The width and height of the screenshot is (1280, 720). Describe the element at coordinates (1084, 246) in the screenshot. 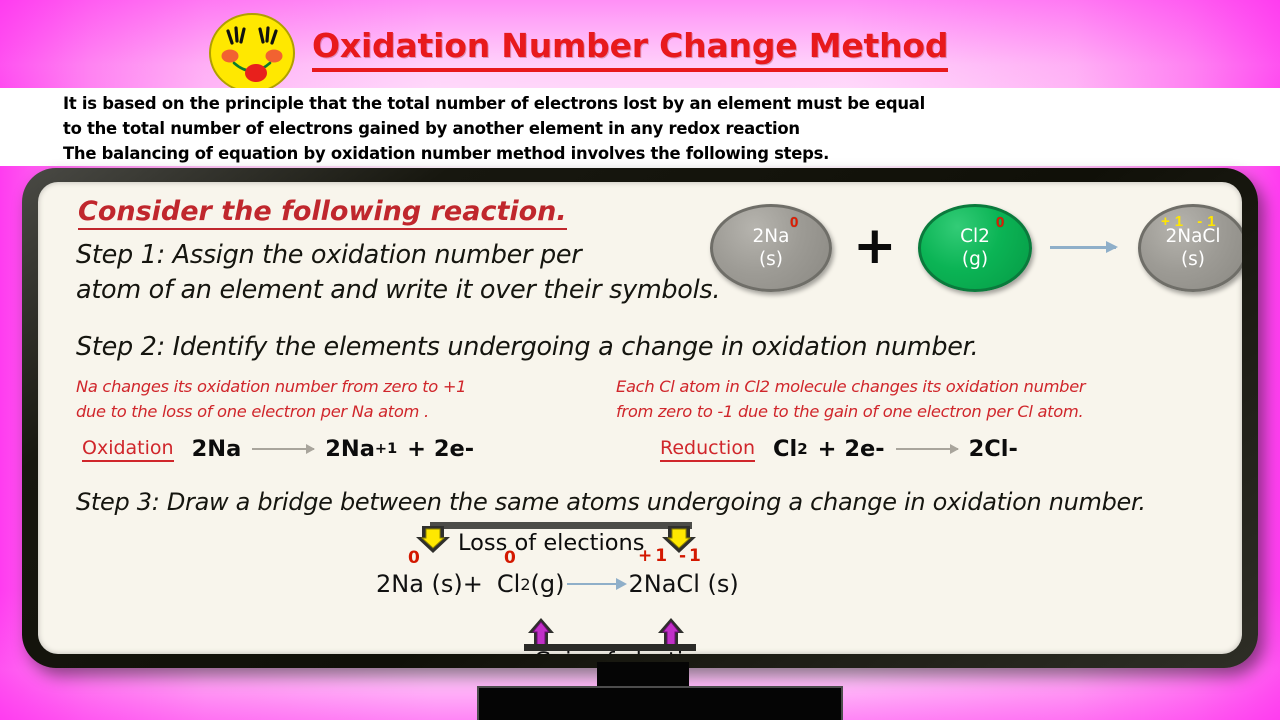

I see `reaction-arrow-icon` at that location.